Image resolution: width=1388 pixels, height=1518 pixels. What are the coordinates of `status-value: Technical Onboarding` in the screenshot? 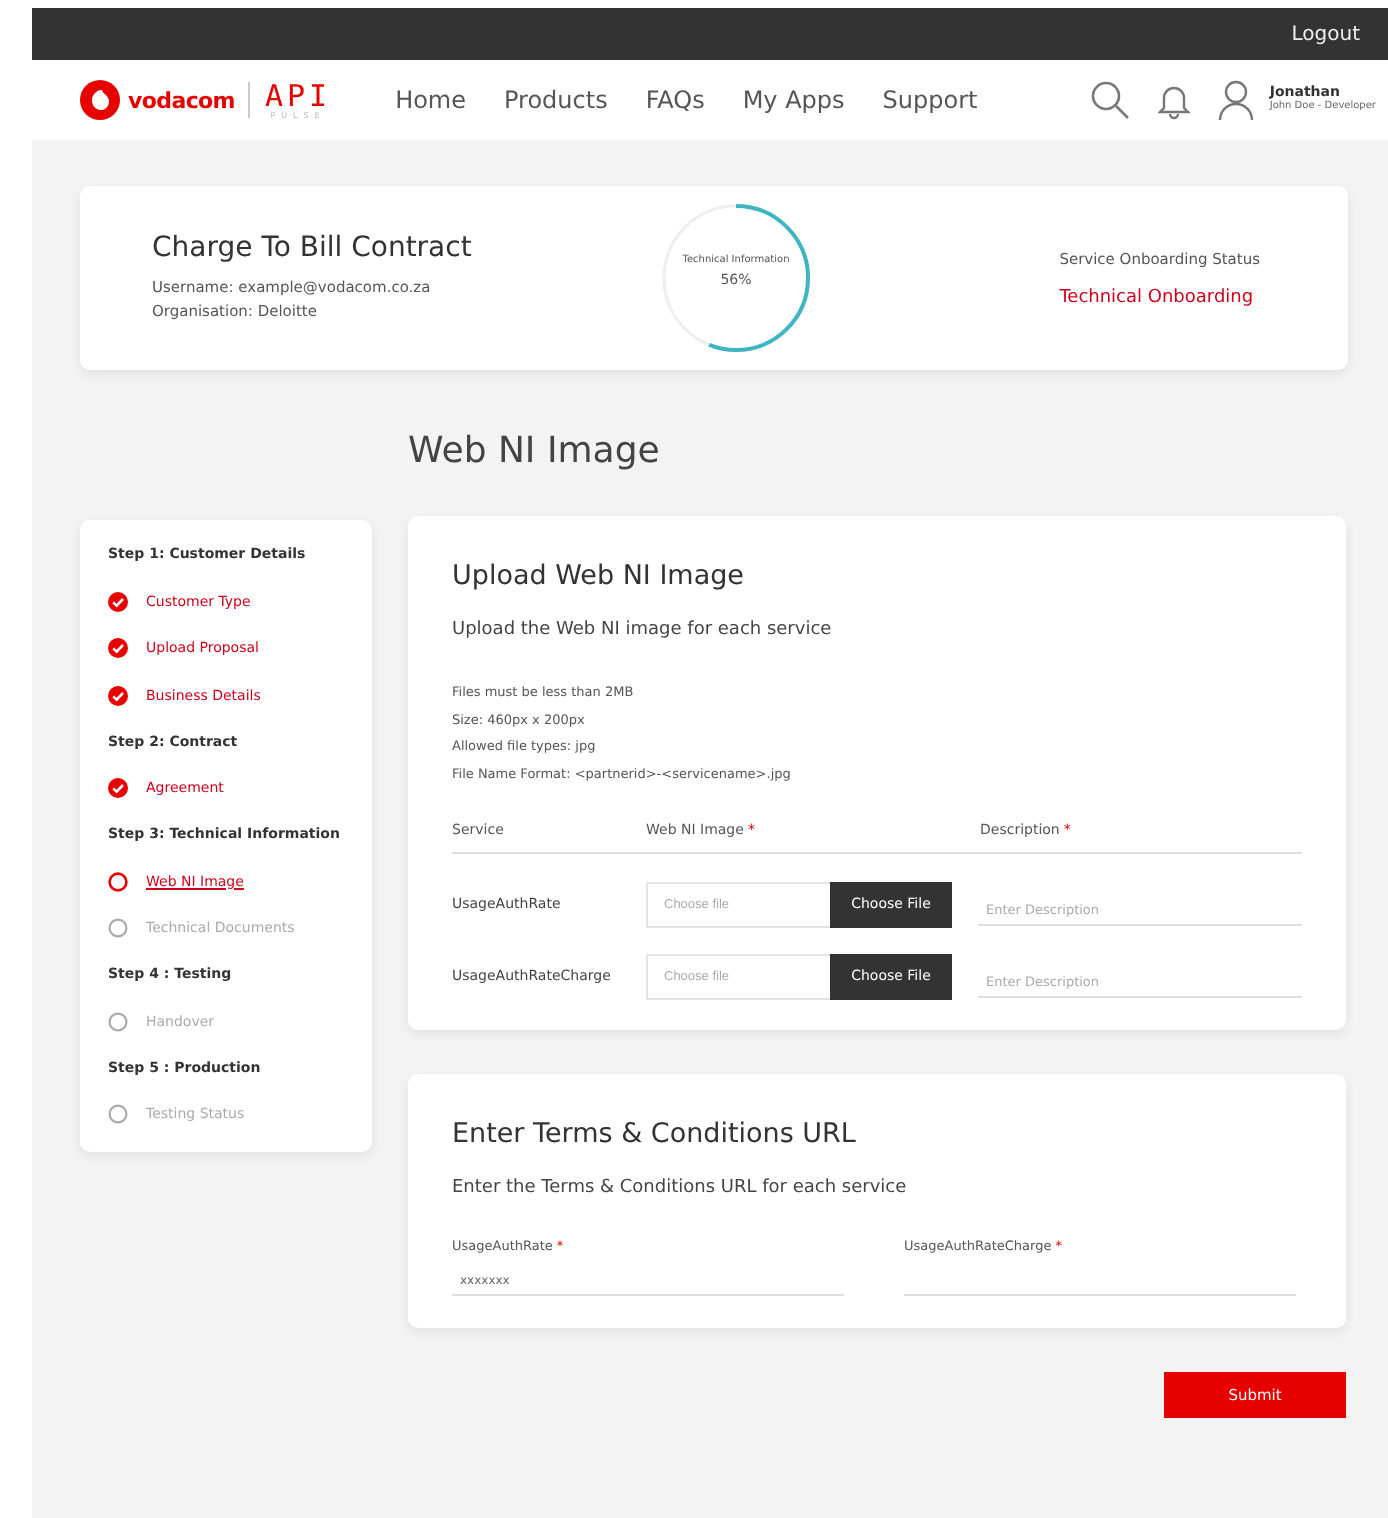 It's located at (1157, 297).